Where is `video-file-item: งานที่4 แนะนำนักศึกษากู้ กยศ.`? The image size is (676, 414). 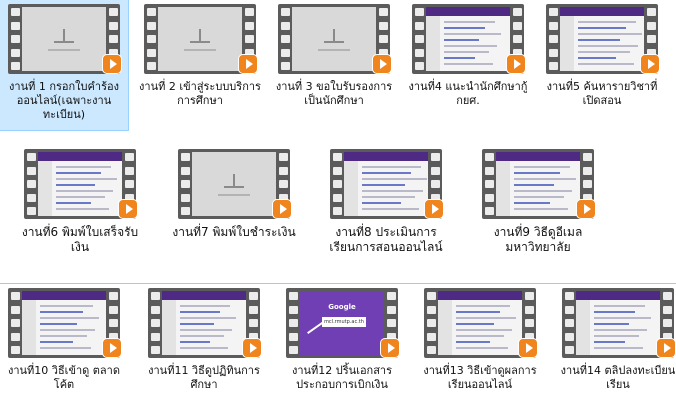 video-file-item: งานที่4 แนะนำนักศึกษากู้ กยศ. is located at coordinates (468, 65).